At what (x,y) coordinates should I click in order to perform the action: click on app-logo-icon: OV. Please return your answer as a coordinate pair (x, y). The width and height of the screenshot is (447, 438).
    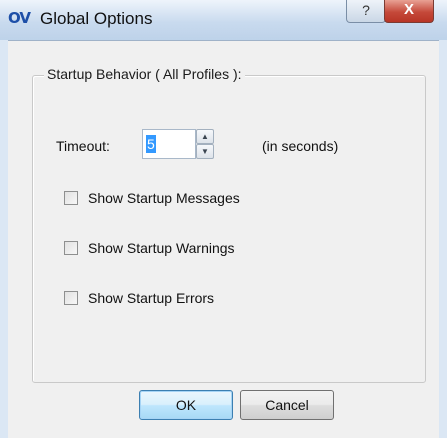
    Looking at the image, I should click on (19, 18).